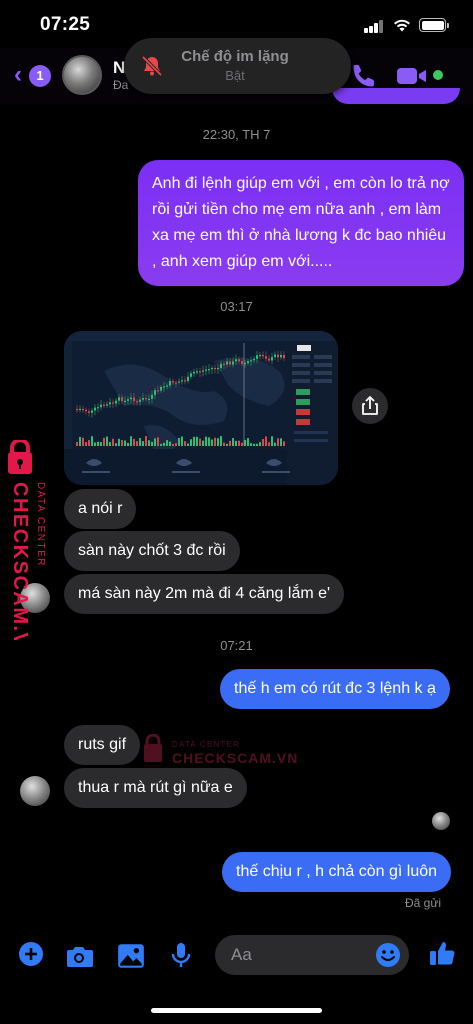  I want to click on incoming-message: má sàn này 2m mà đi 4 căng lắm e', so click(204, 594).